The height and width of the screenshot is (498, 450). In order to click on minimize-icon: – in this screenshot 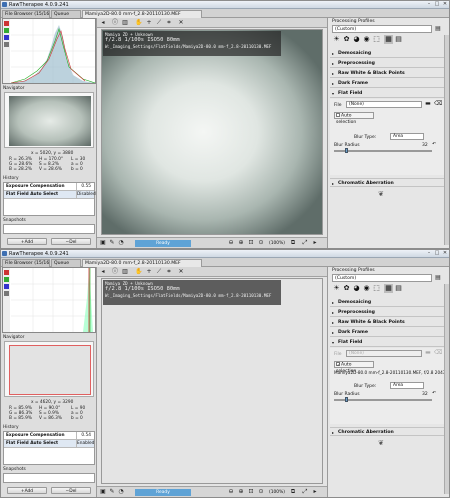, I will do `click(429, 253)`.